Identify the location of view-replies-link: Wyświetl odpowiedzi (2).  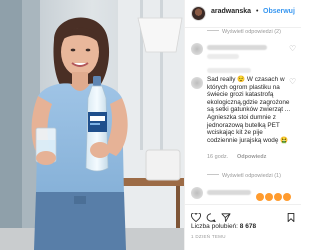
(243, 32).